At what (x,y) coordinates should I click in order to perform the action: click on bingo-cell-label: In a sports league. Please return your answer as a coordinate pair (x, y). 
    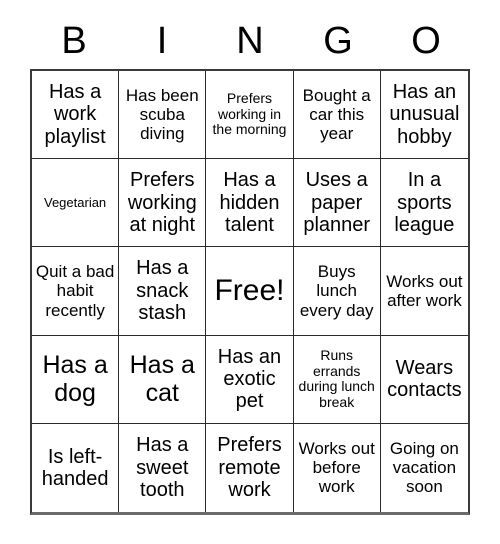
    Looking at the image, I should click on (424, 202).